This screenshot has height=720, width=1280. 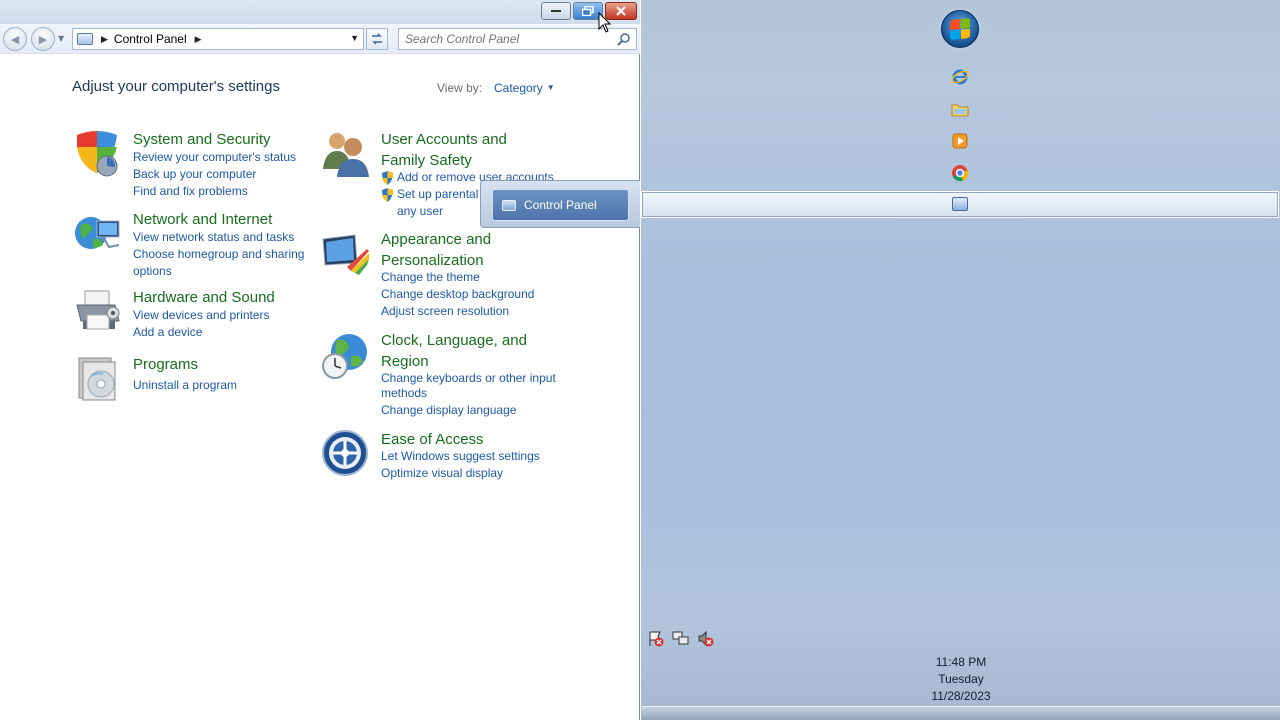 I want to click on internet-explorer-icon, so click(x=960, y=77).